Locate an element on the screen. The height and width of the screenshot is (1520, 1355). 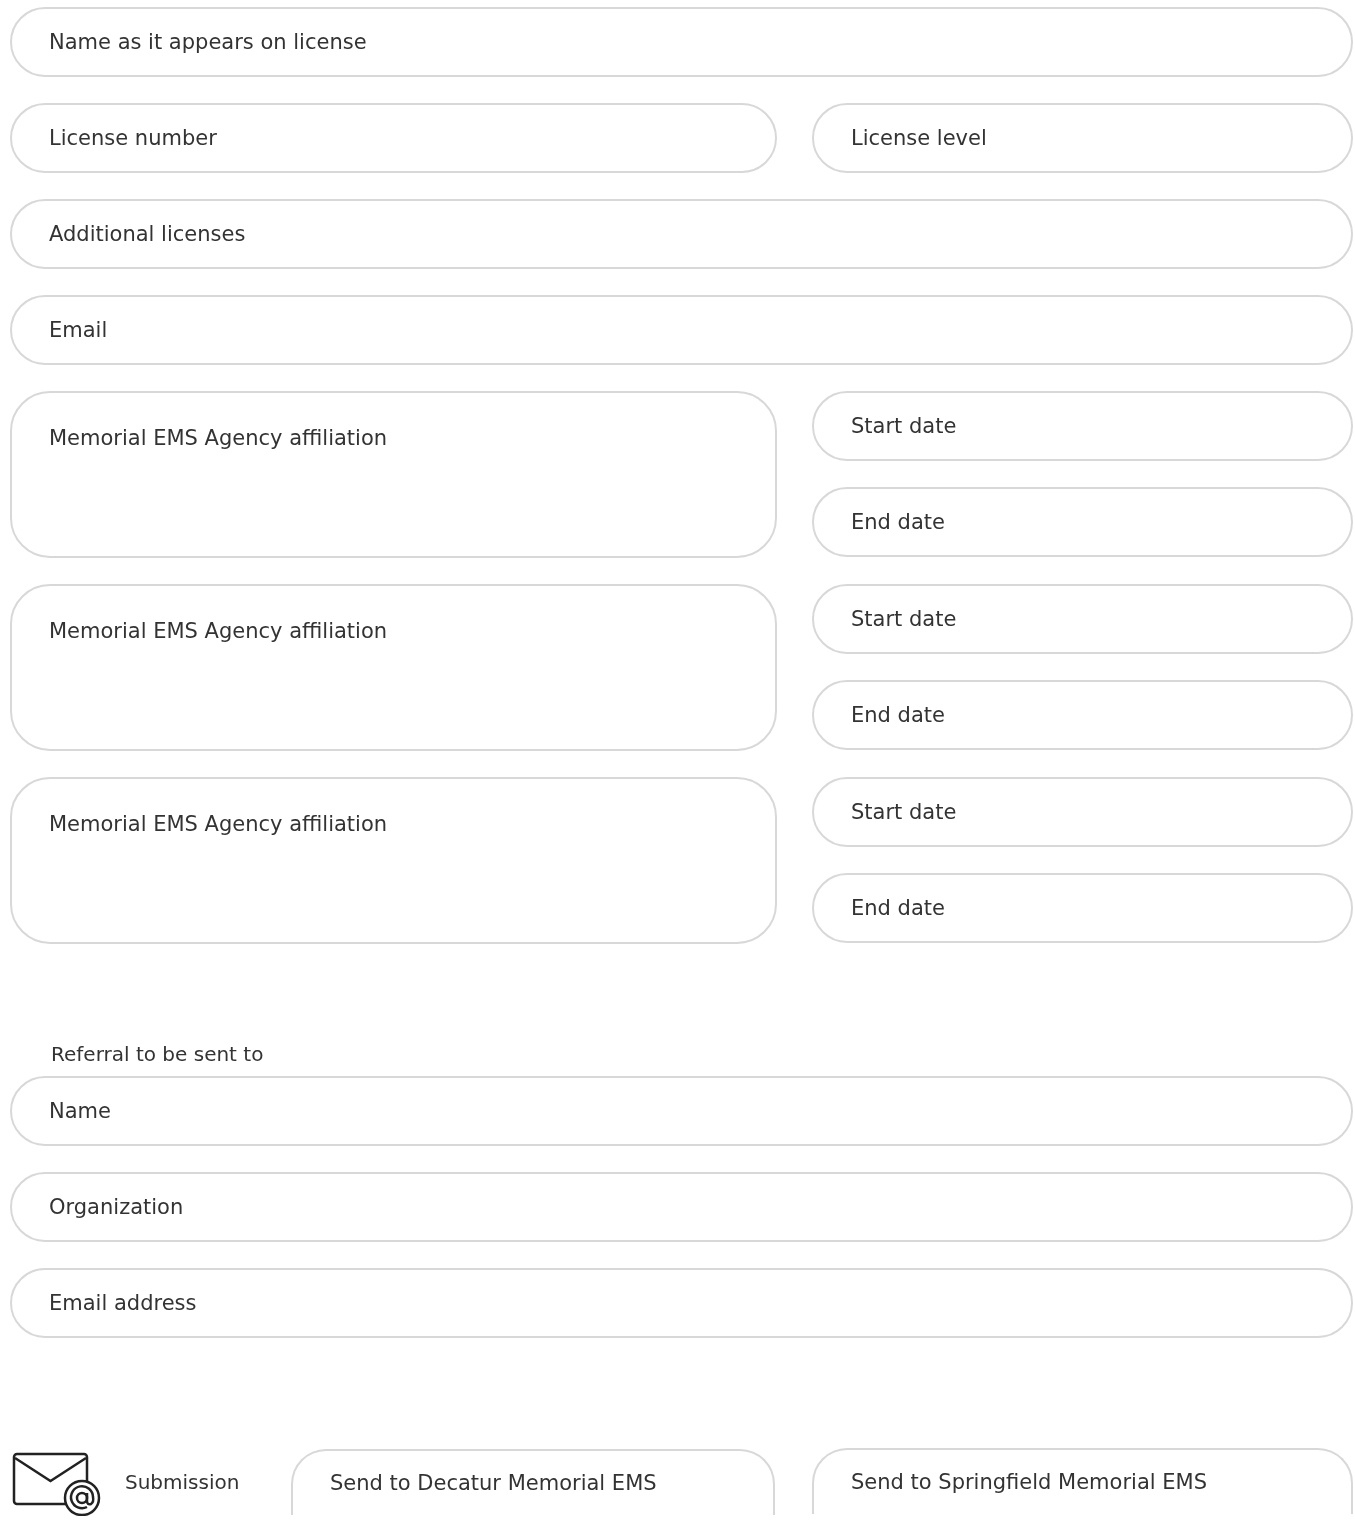
license-level-field: License level is located at coordinates (1082, 138).